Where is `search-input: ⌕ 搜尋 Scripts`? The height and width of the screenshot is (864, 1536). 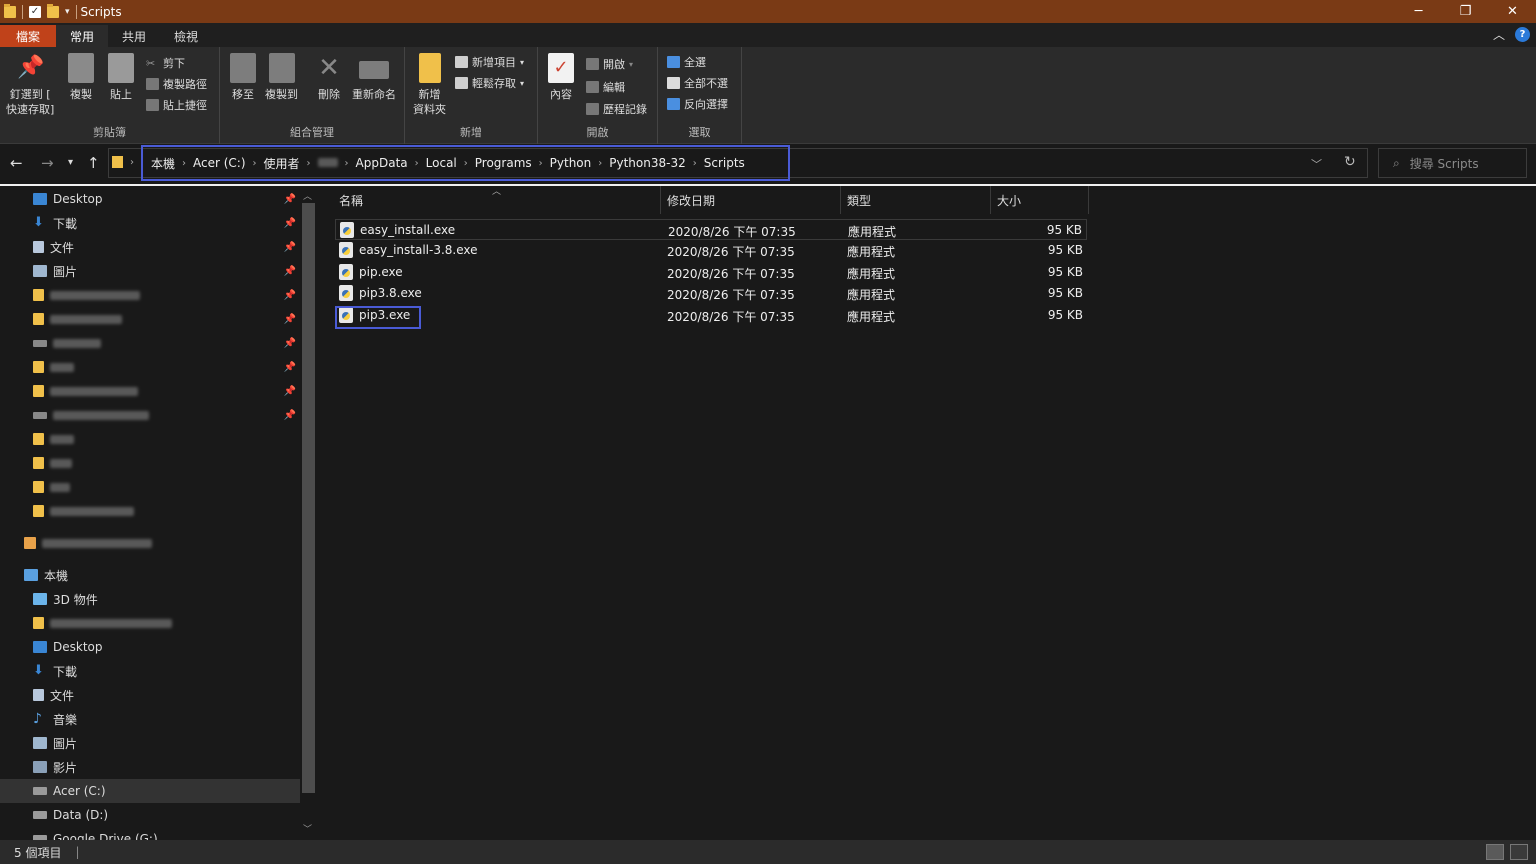
search-input: ⌕ 搜尋 Scripts is located at coordinates (1452, 163).